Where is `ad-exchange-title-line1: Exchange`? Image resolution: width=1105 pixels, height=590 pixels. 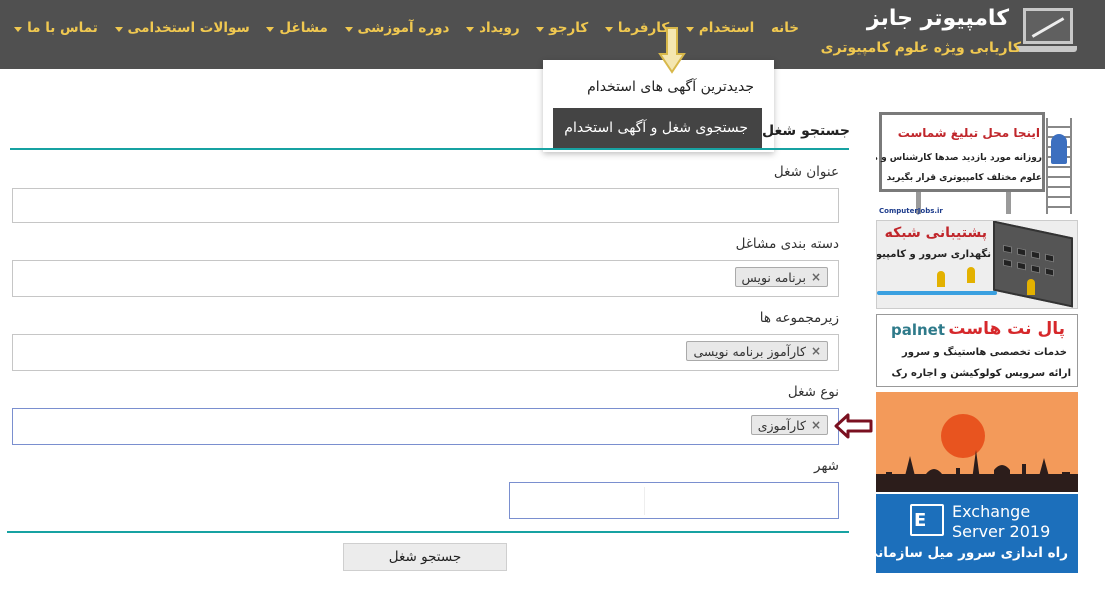
ad-exchange-title-line1: Exchange is located at coordinates (991, 511).